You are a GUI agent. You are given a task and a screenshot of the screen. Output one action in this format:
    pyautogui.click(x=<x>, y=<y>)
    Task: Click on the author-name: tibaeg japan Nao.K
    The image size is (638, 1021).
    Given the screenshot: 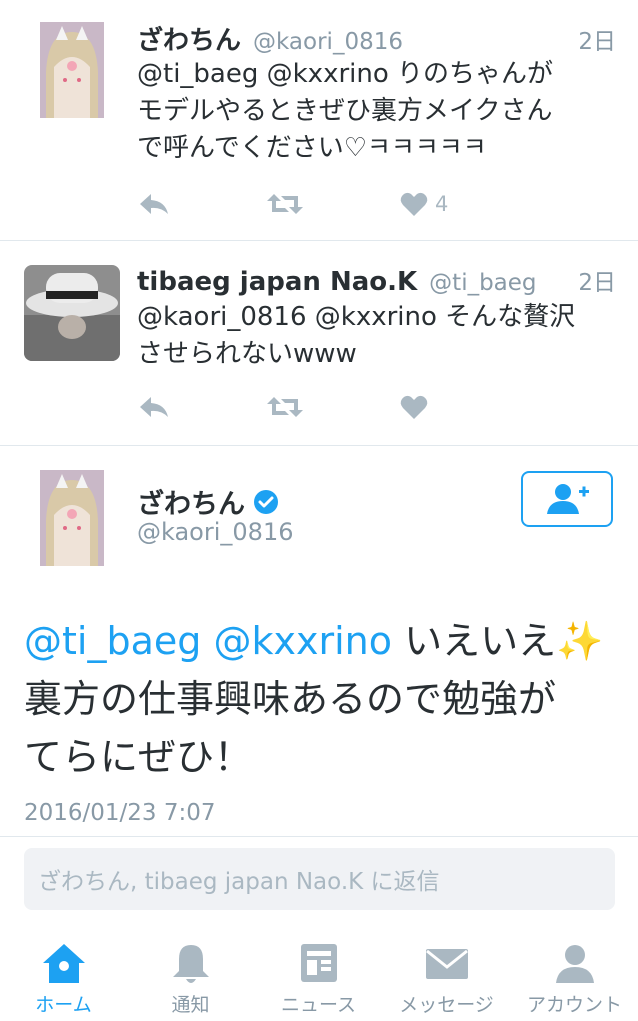 What is the action you would take?
    pyautogui.click(x=277, y=282)
    